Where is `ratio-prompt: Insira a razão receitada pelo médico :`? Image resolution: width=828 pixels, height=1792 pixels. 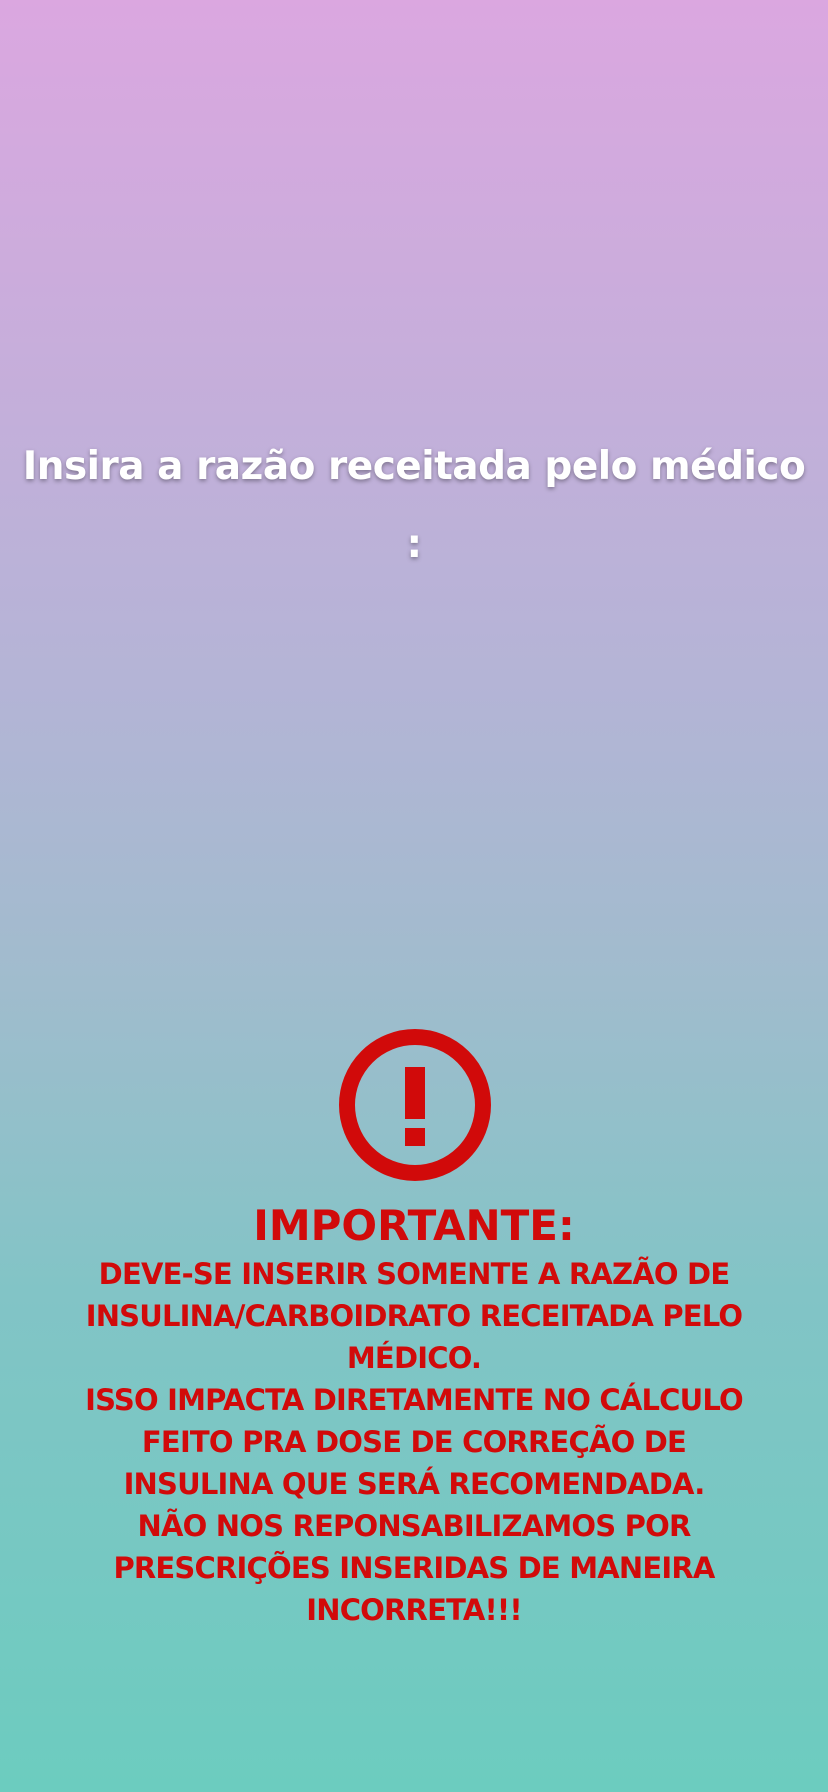
ratio-prompt: Insira a razão receitada pelo médico : is located at coordinates (414, 506).